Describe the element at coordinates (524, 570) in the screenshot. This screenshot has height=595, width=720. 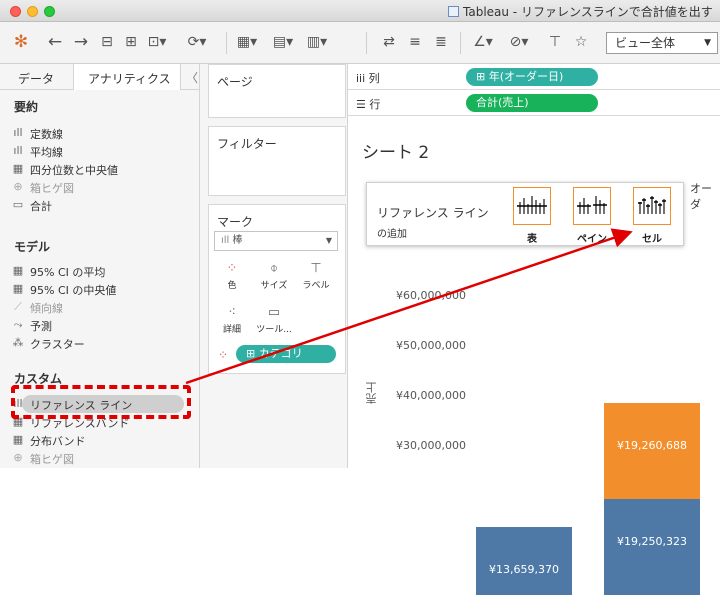
I see `bar-value-label: ¥13,659,370` at that location.